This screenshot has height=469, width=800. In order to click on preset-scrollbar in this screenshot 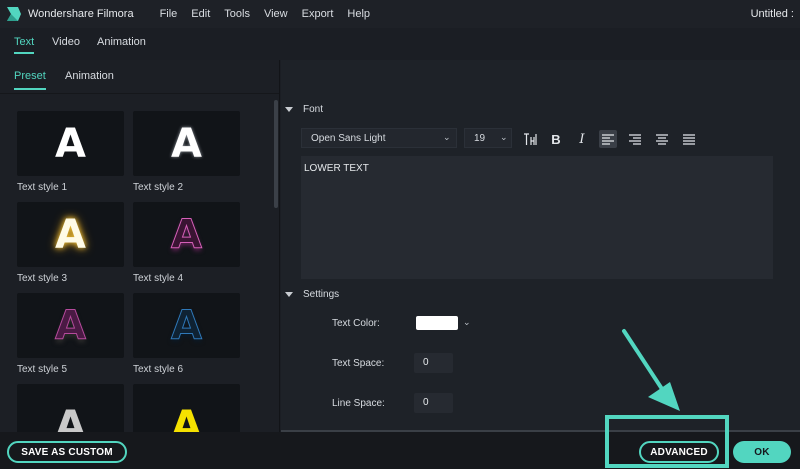, I will do `click(276, 154)`.